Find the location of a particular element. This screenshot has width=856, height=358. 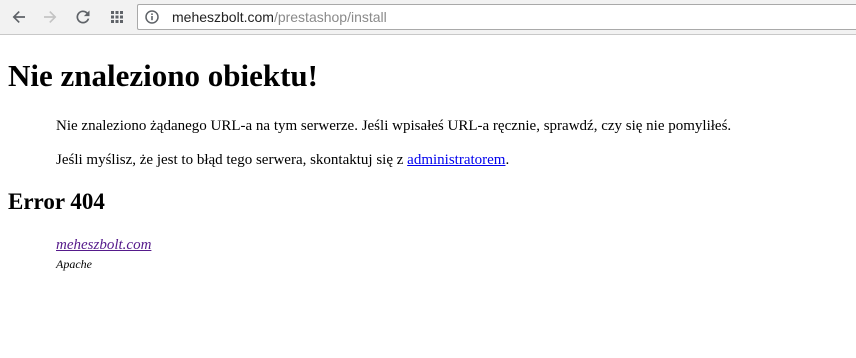

info-icon is located at coordinates (152, 17).